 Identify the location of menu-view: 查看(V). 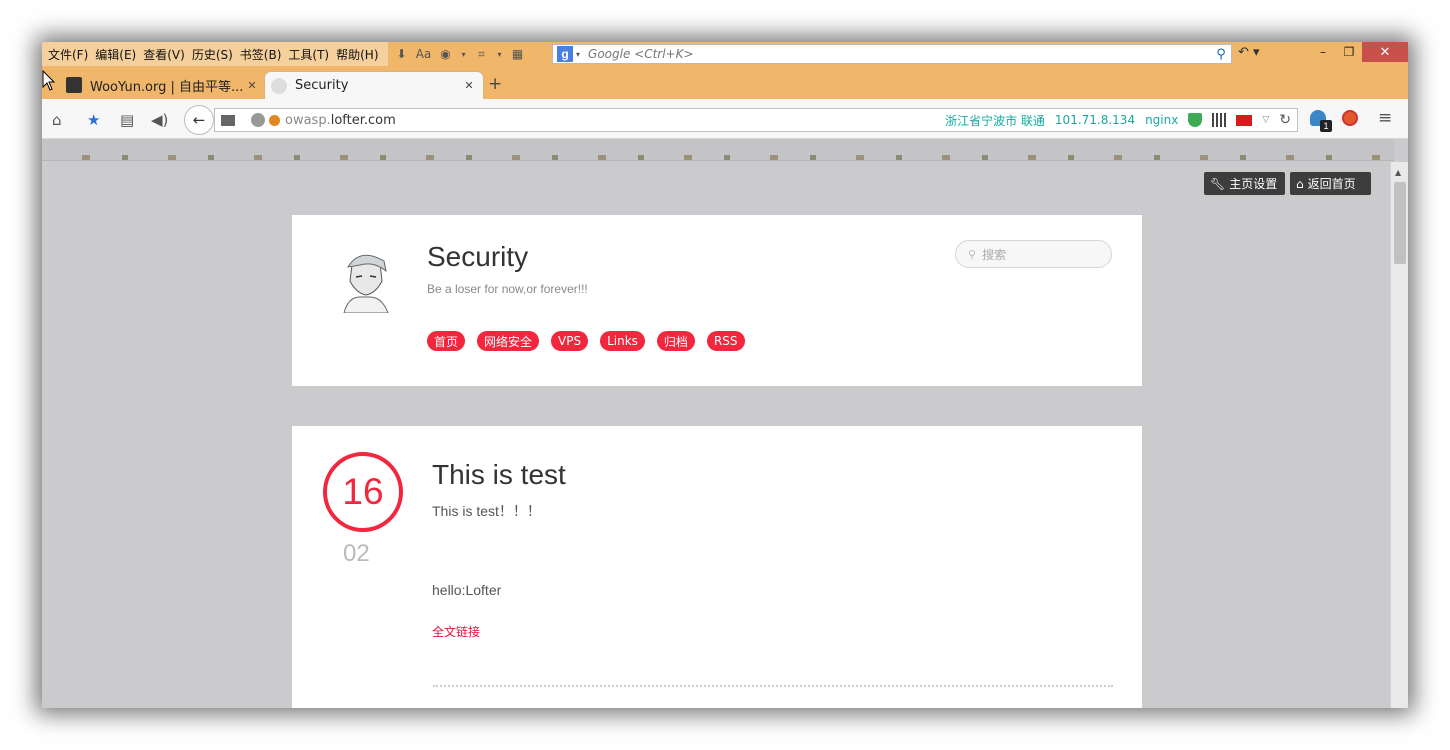
(165, 54).